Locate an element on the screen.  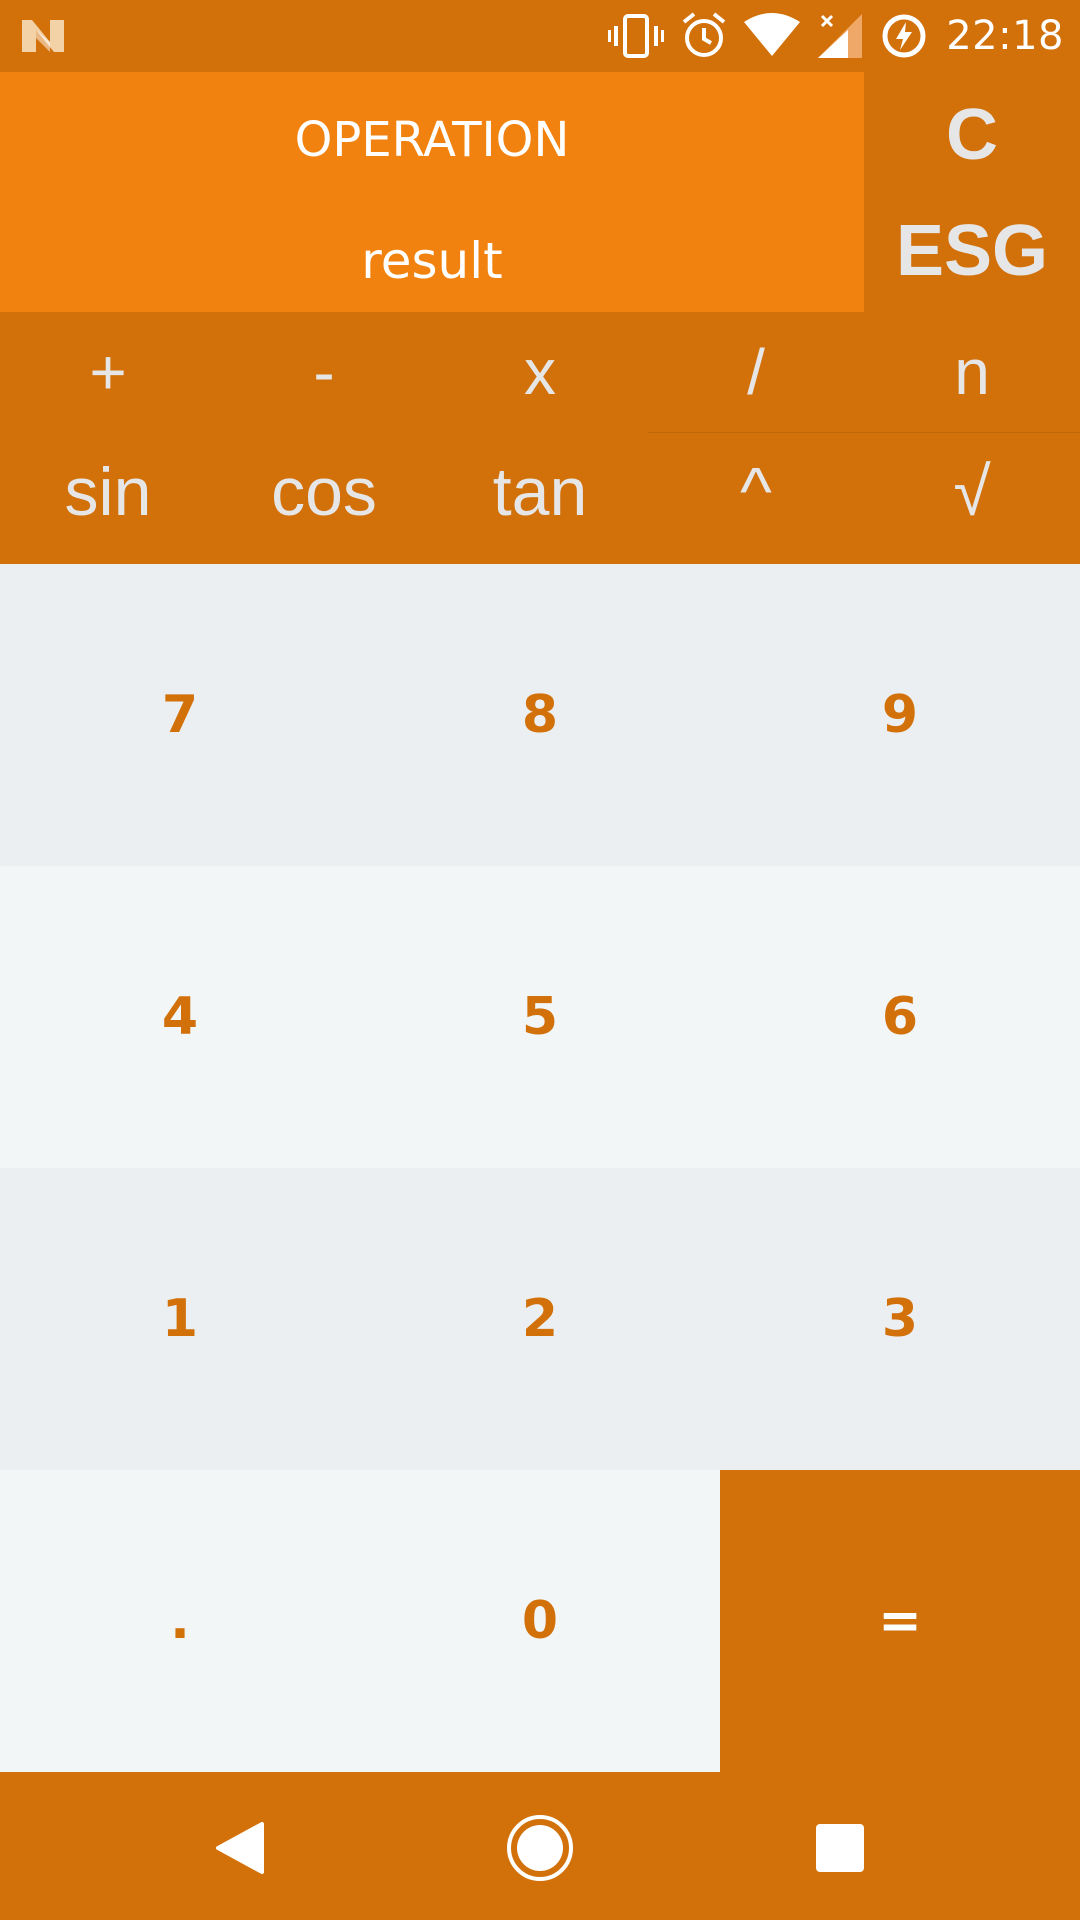
multiply-button: x is located at coordinates (540, 372).